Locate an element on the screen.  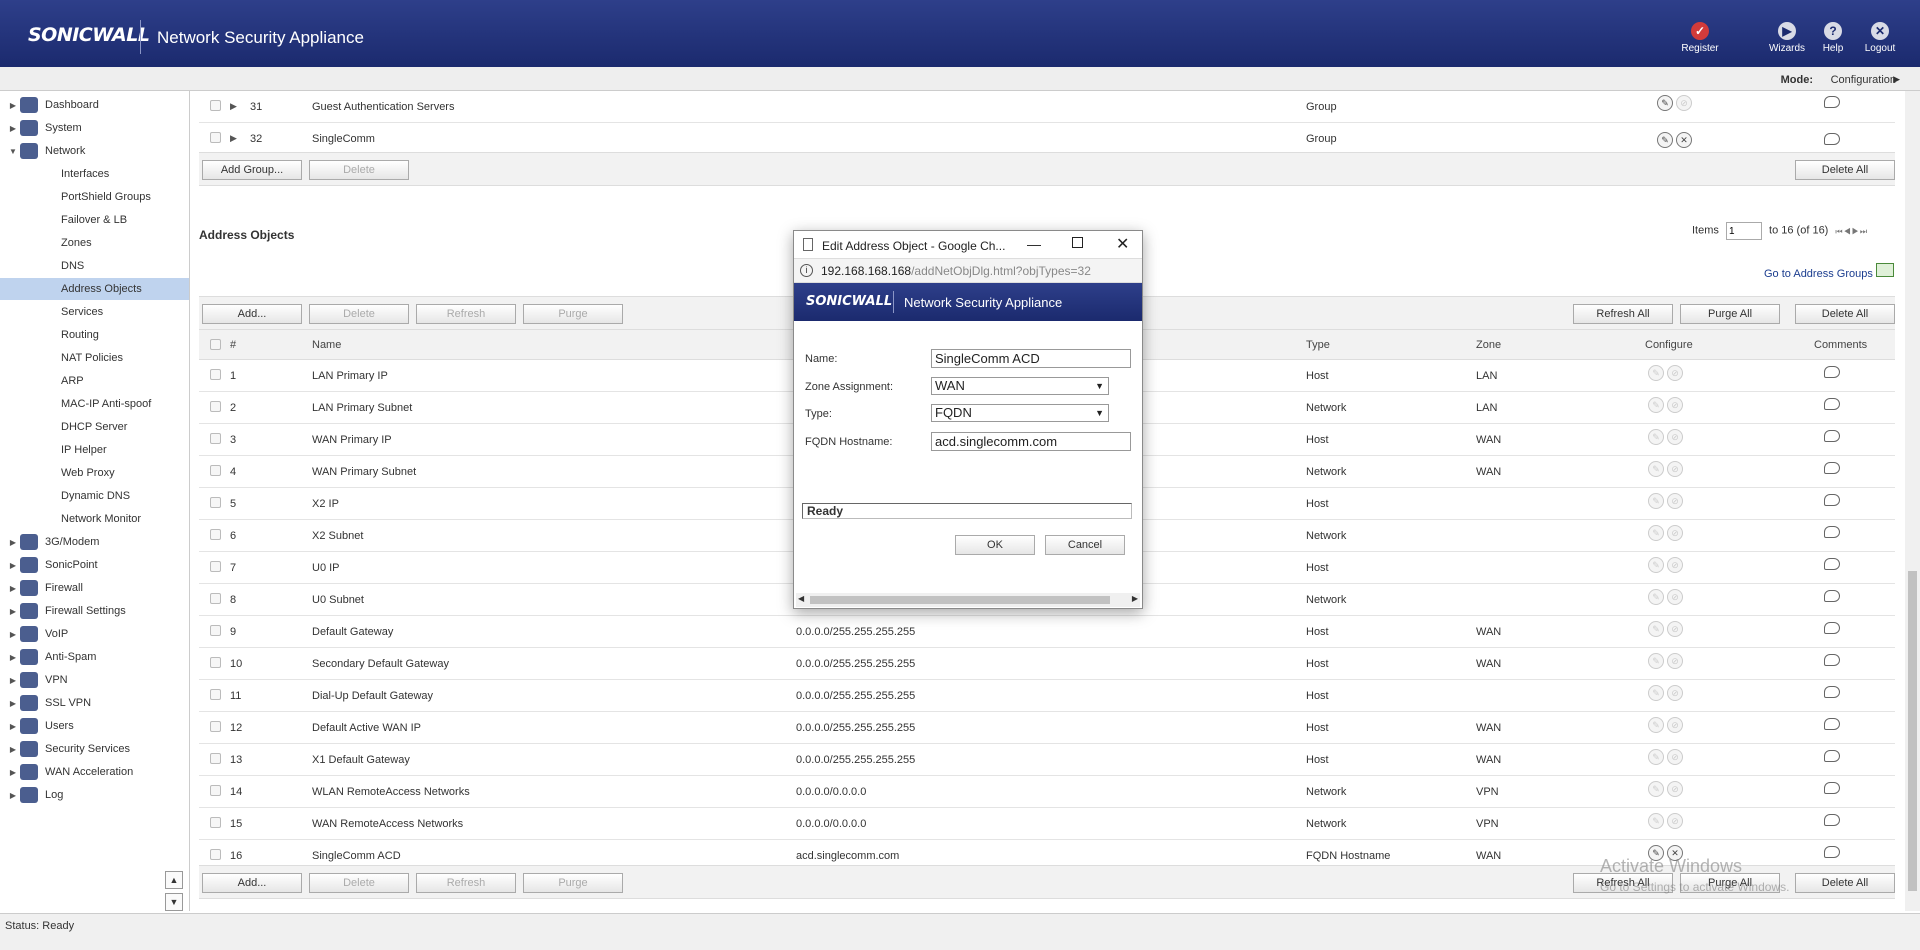
logout-button: ✕ Logout is located at coordinates (1880, 38).